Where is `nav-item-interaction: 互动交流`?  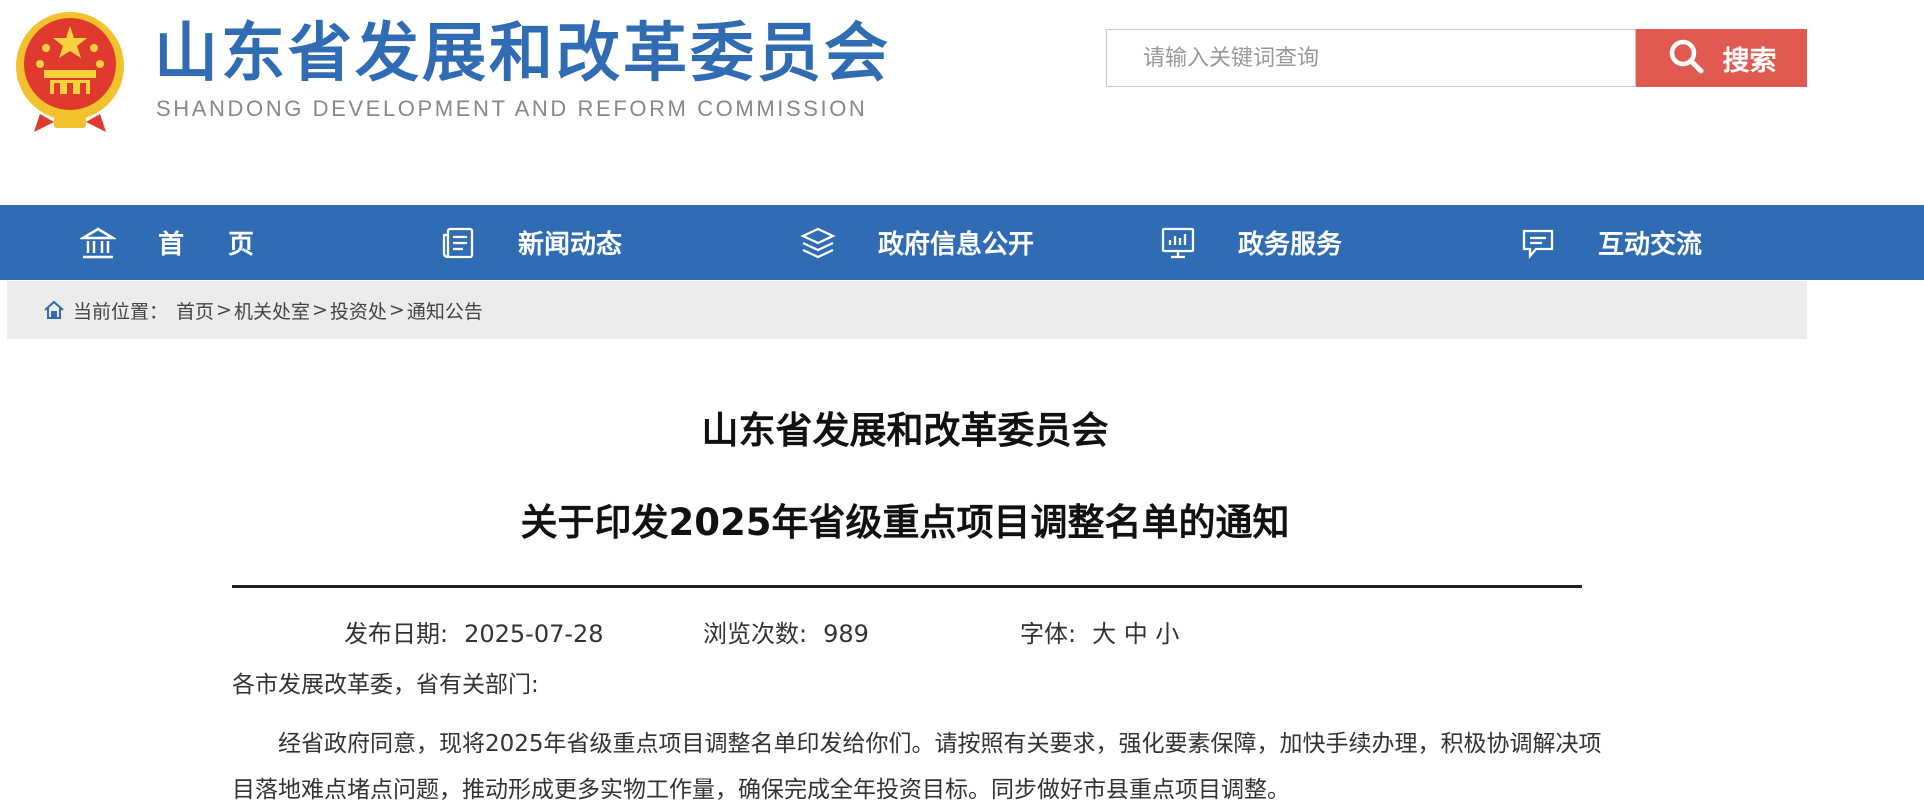
nav-item-interaction: 互动交流 is located at coordinates (1611, 242).